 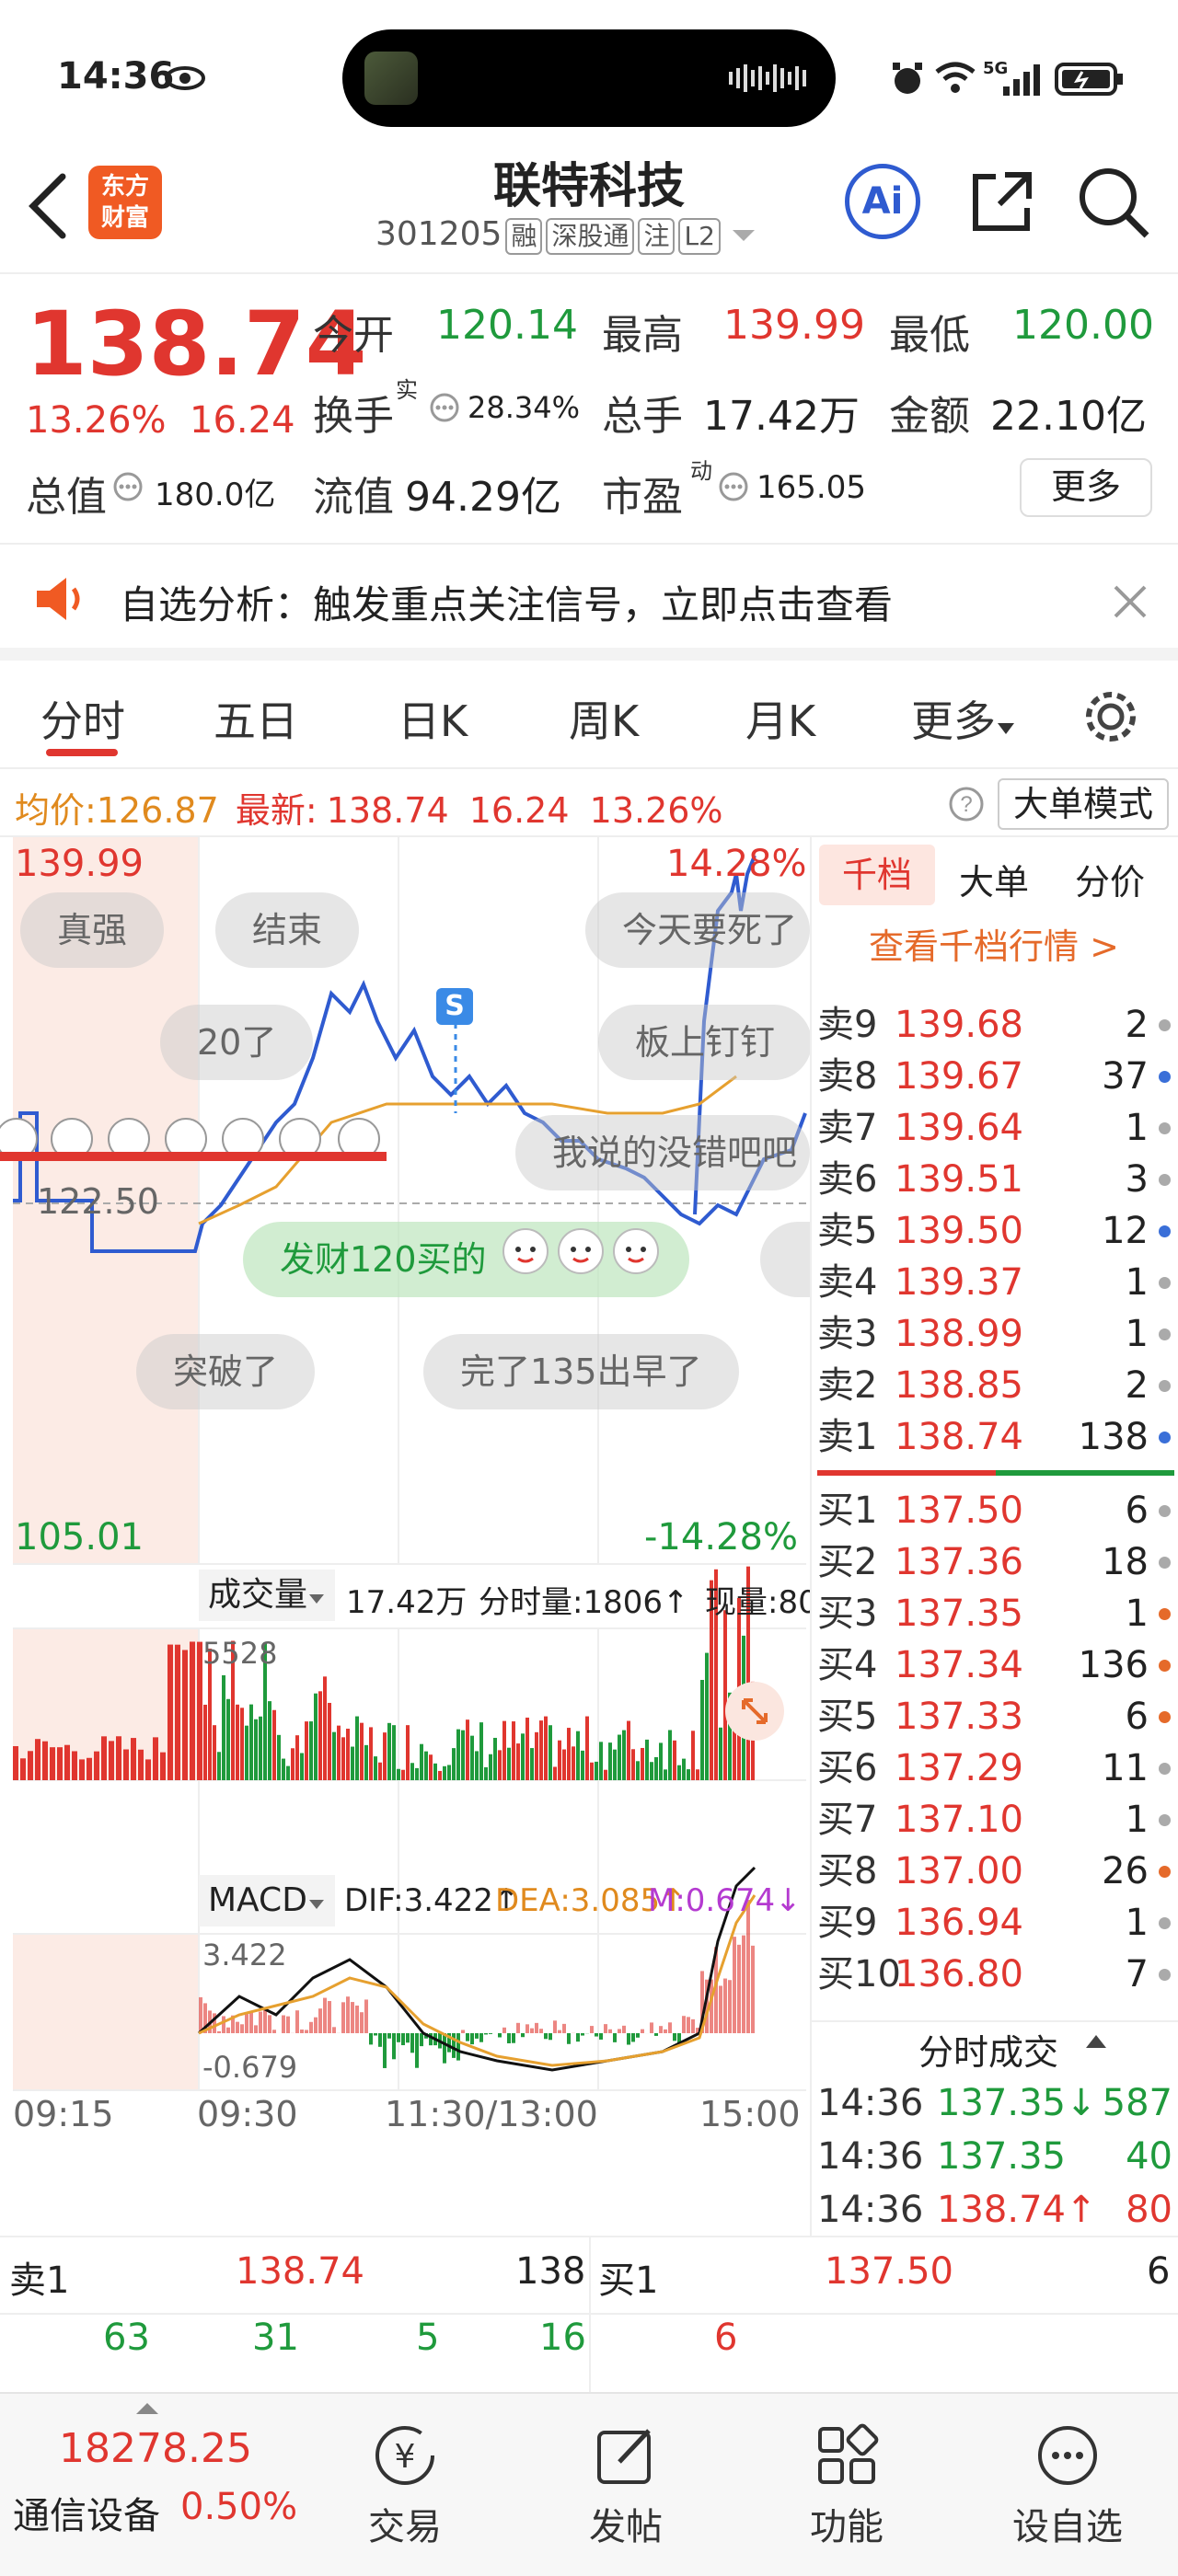 What do you see at coordinates (995, 1510) in the screenshot?
I see `bid-row: 买1 137.50 6` at bounding box center [995, 1510].